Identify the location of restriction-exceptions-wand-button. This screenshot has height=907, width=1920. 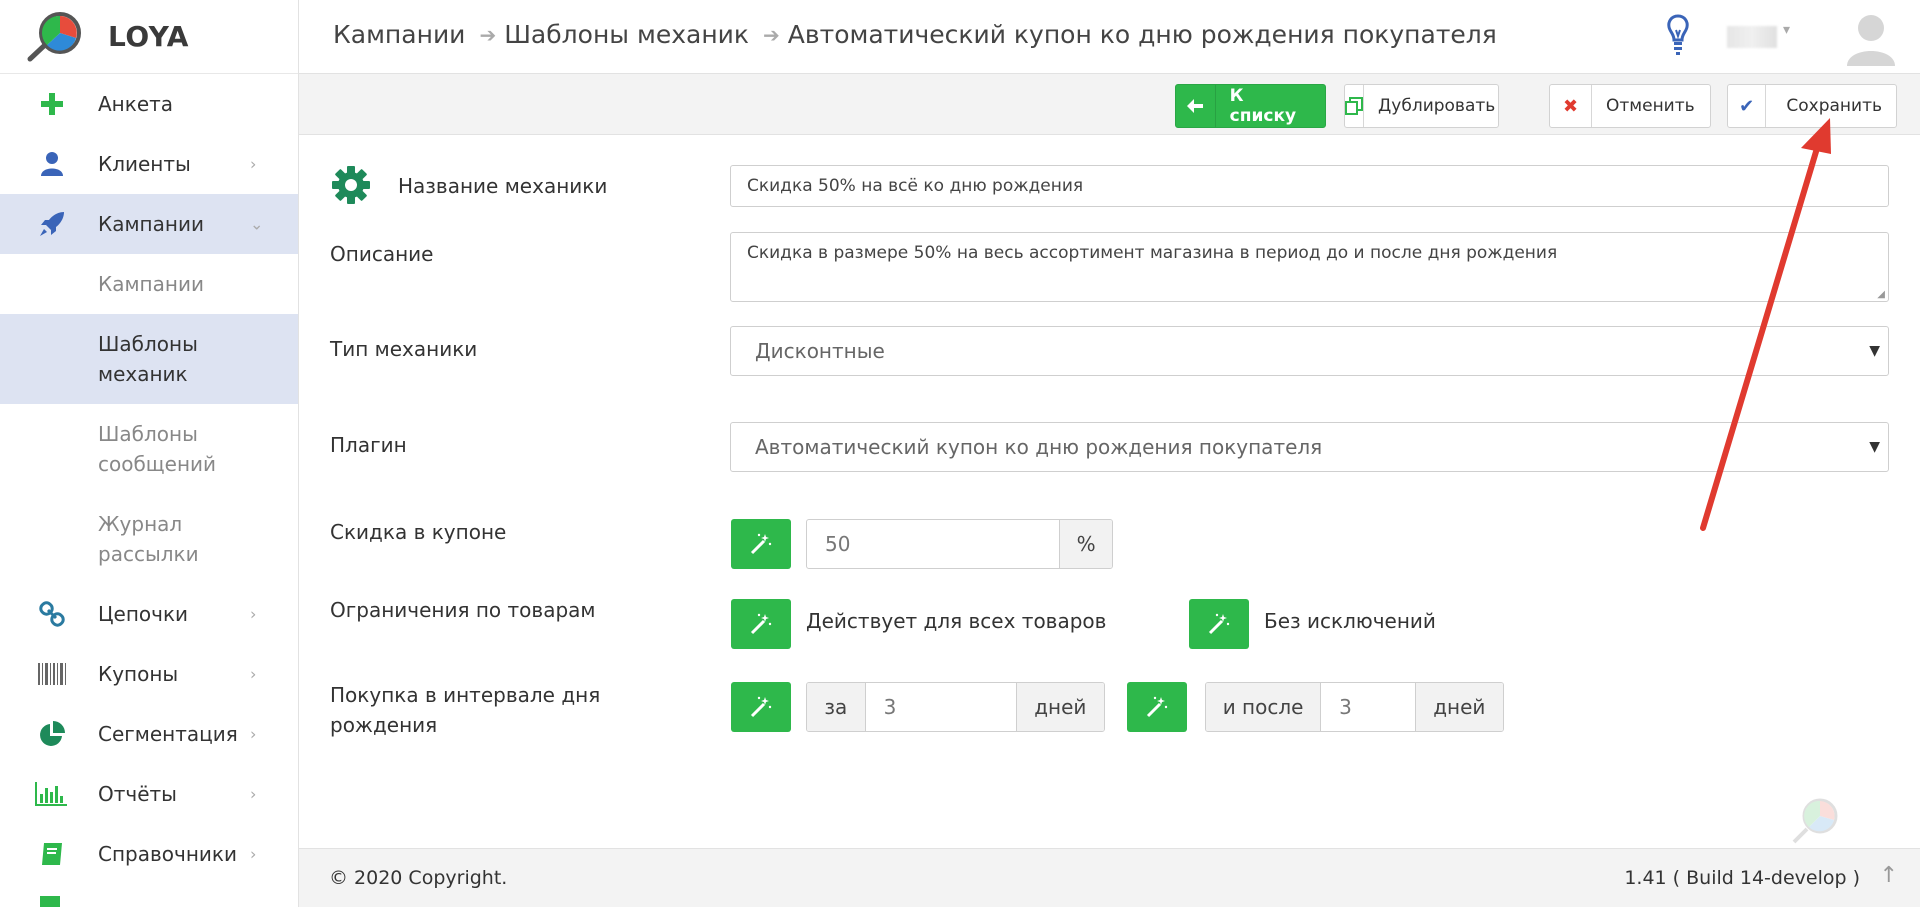
(1219, 624).